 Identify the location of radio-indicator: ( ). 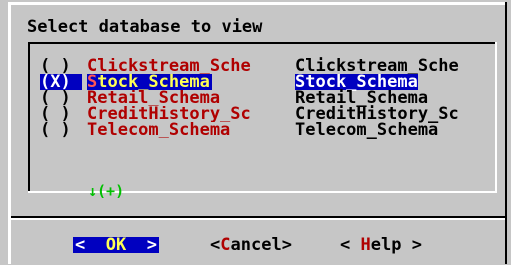
(60, 130).